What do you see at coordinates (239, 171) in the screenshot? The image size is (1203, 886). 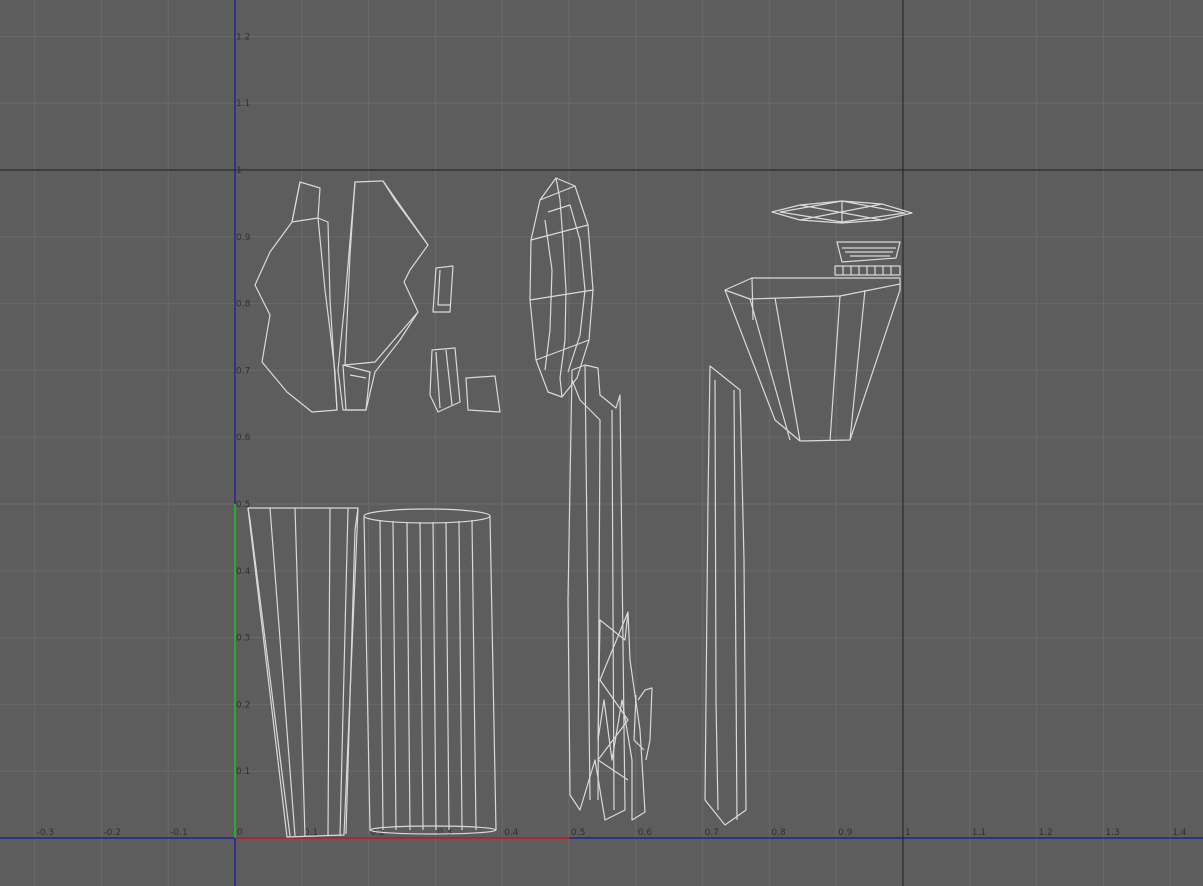 I see `v-tick-label: 1` at bounding box center [239, 171].